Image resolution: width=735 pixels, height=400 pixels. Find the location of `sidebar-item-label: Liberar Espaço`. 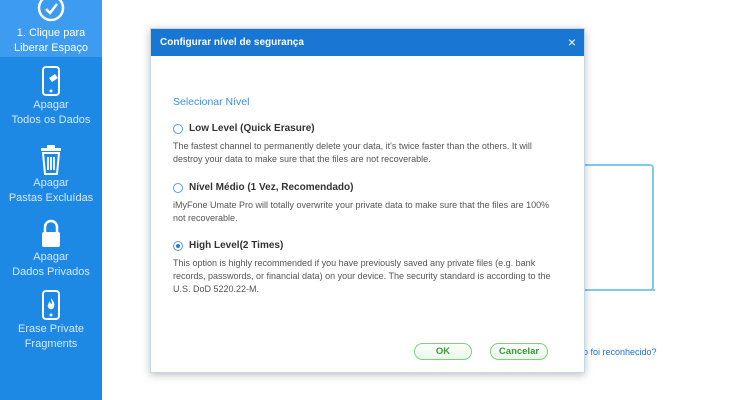

sidebar-item-label: Liberar Espaço is located at coordinates (51, 48).